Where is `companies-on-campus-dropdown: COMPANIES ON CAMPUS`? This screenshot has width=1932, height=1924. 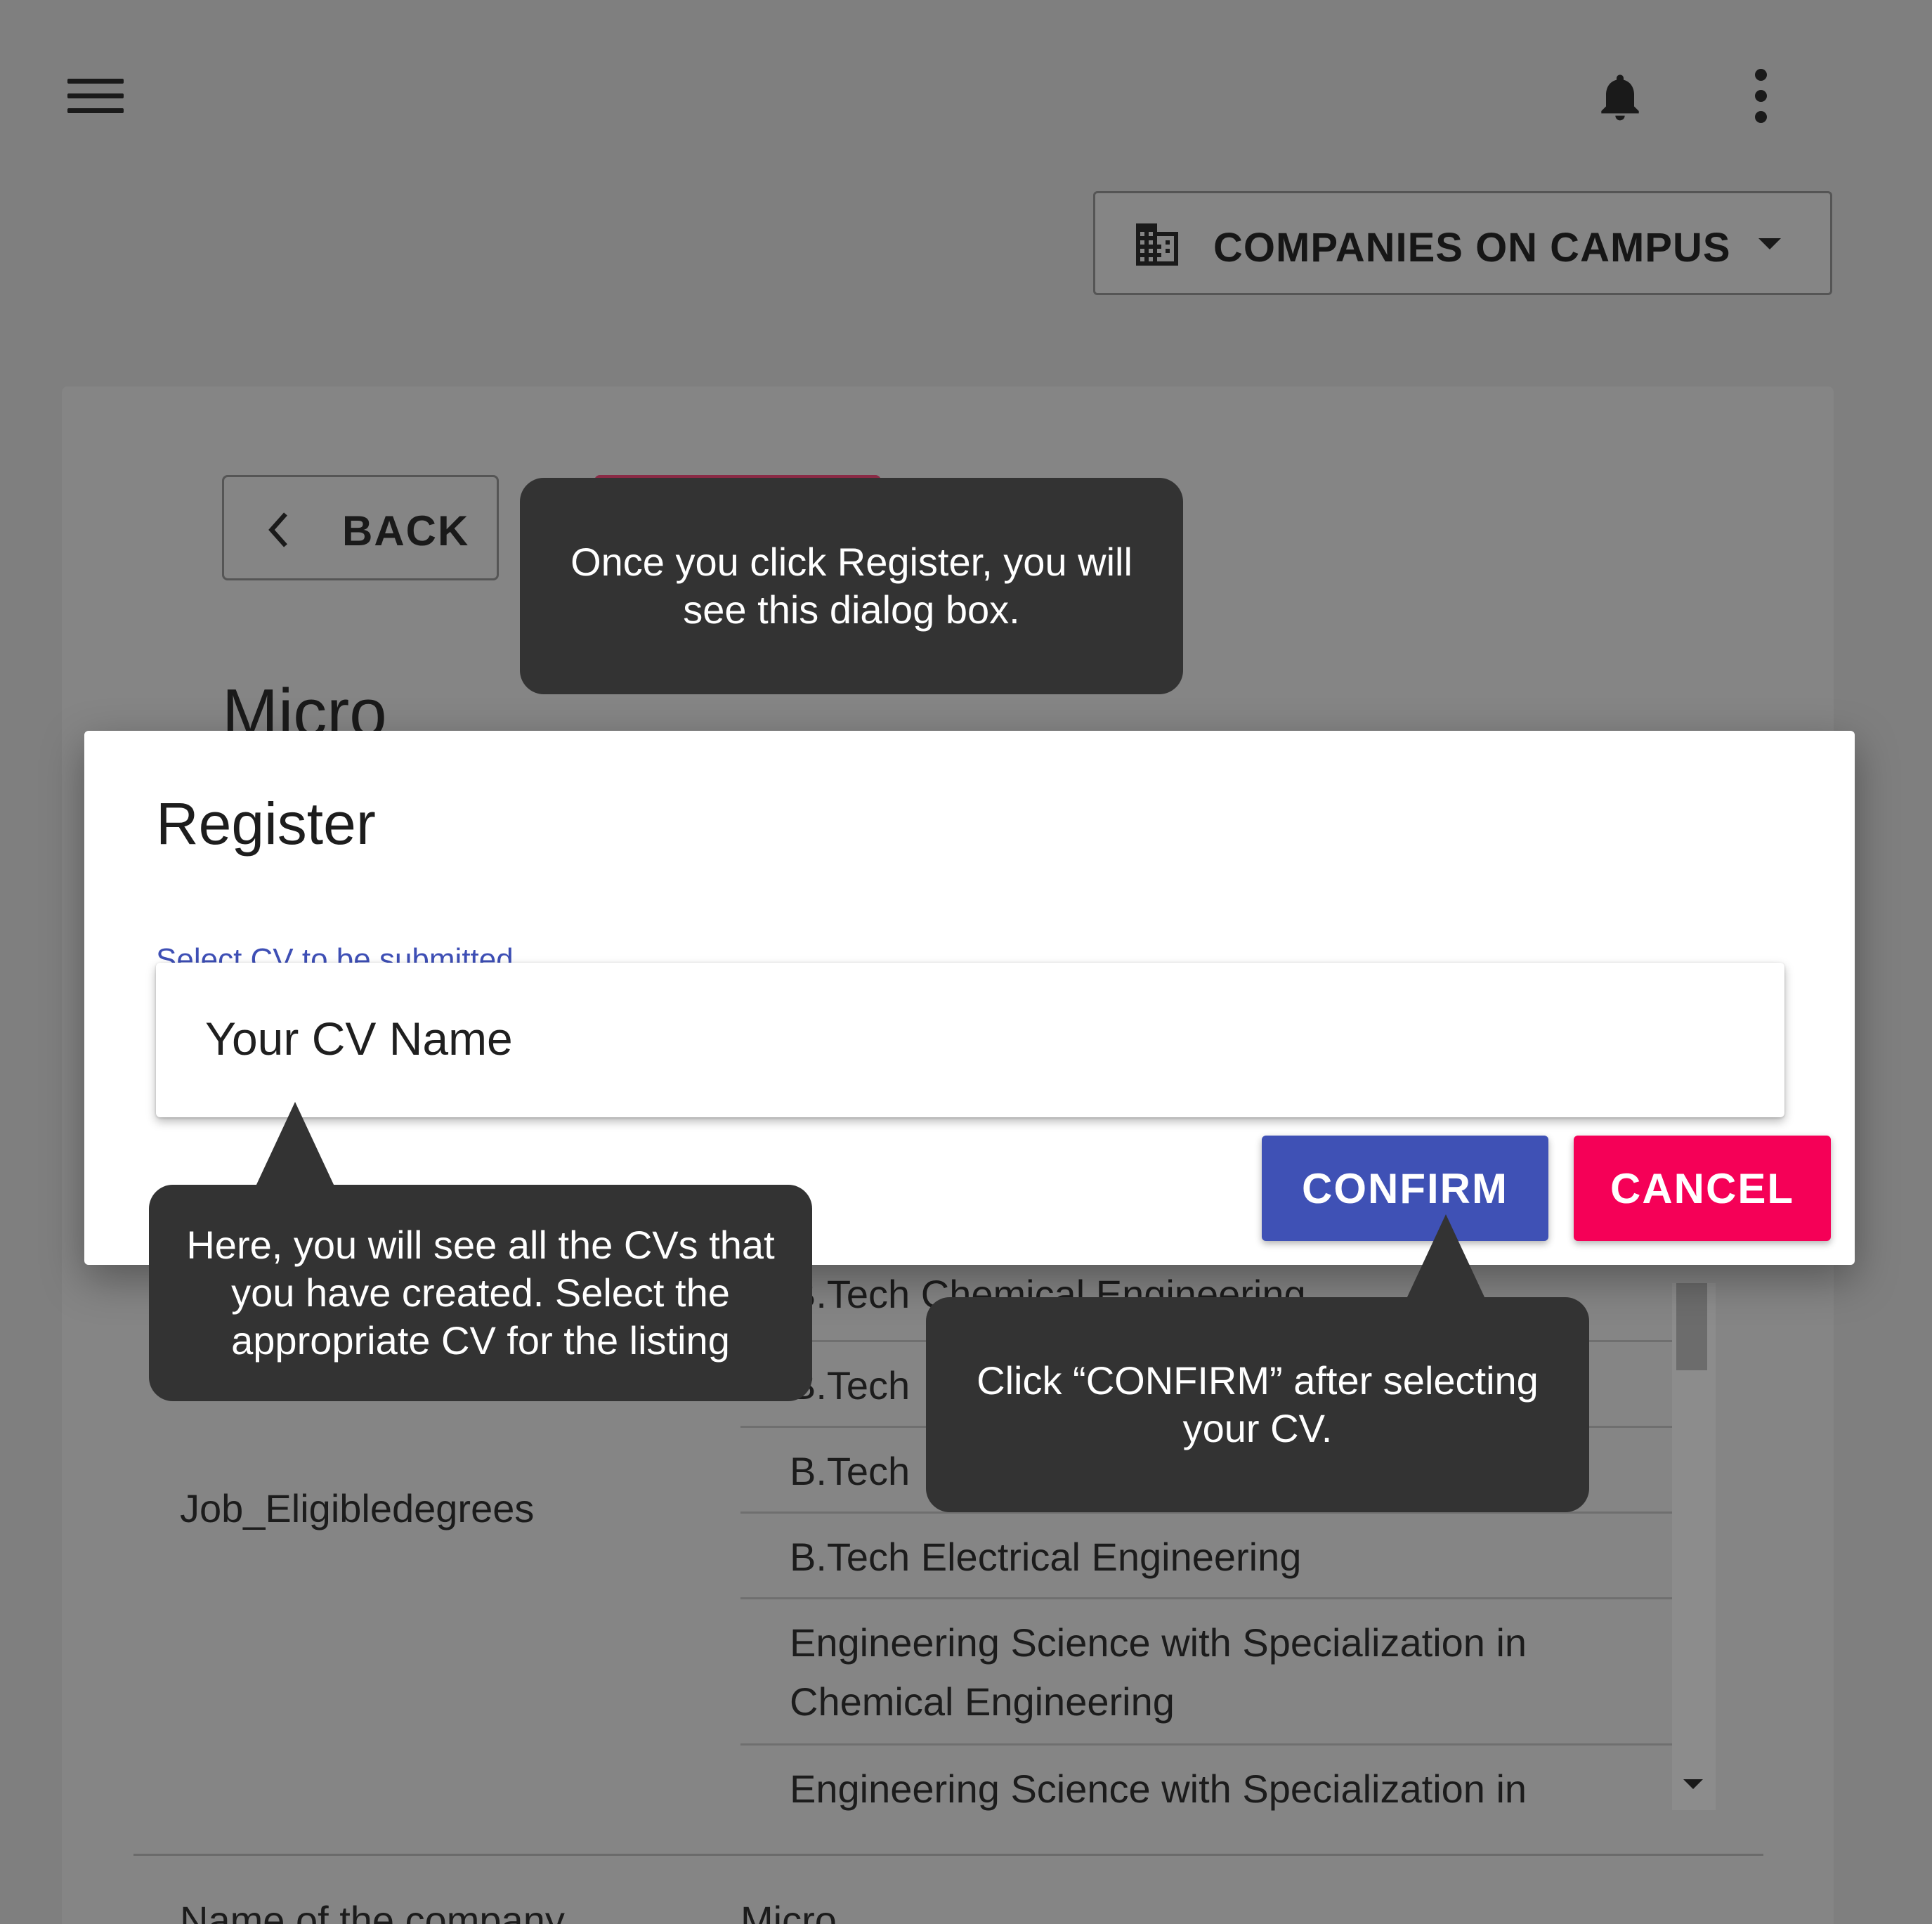
companies-on-campus-dropdown: COMPANIES ON CAMPUS is located at coordinates (1462, 243).